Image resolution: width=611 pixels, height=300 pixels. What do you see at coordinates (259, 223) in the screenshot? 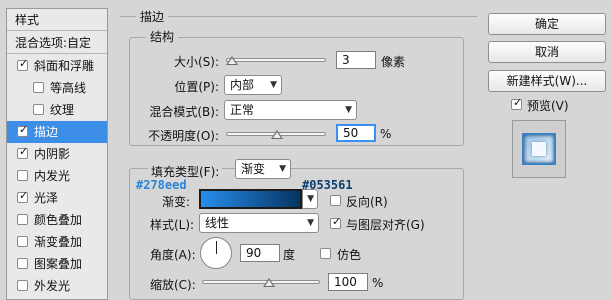
I see `style-select: 线性 ▼` at bounding box center [259, 223].